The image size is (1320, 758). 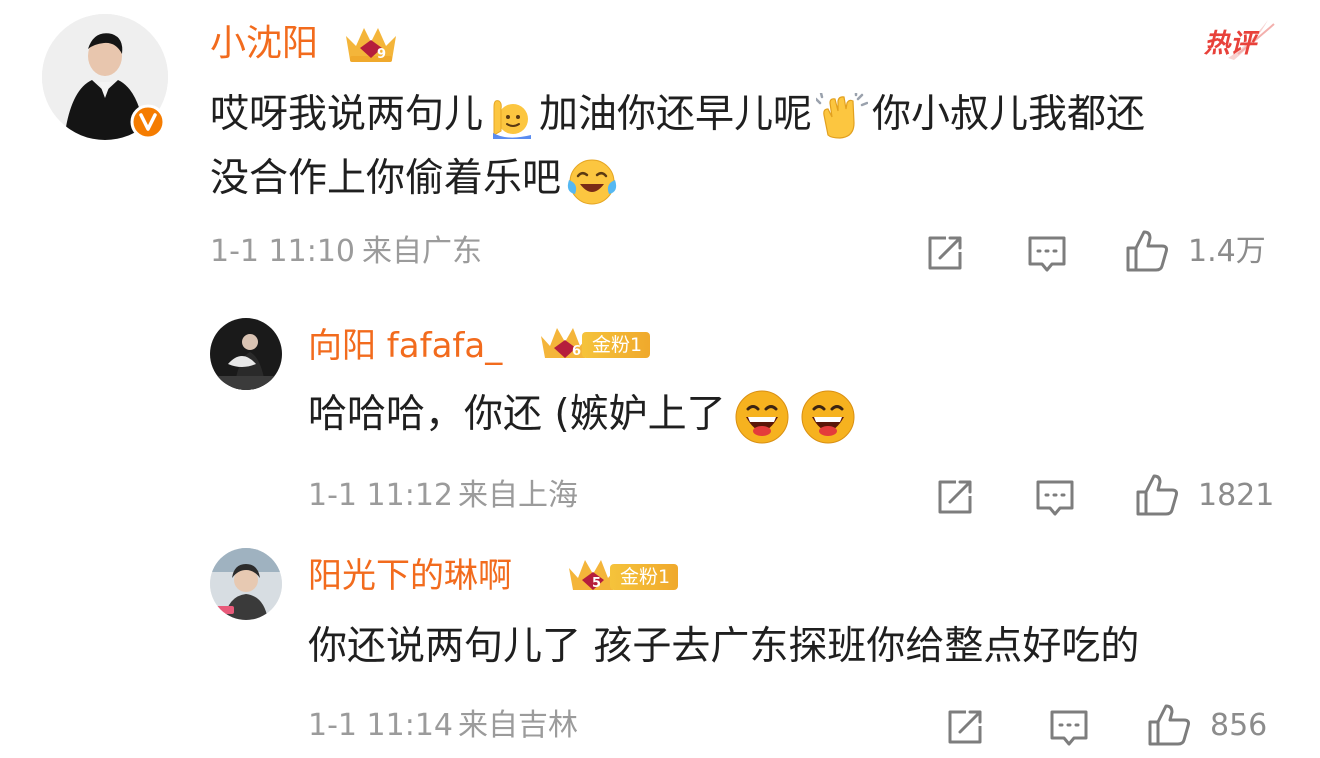 I want to click on like-count: 856, so click(x=1239, y=725).